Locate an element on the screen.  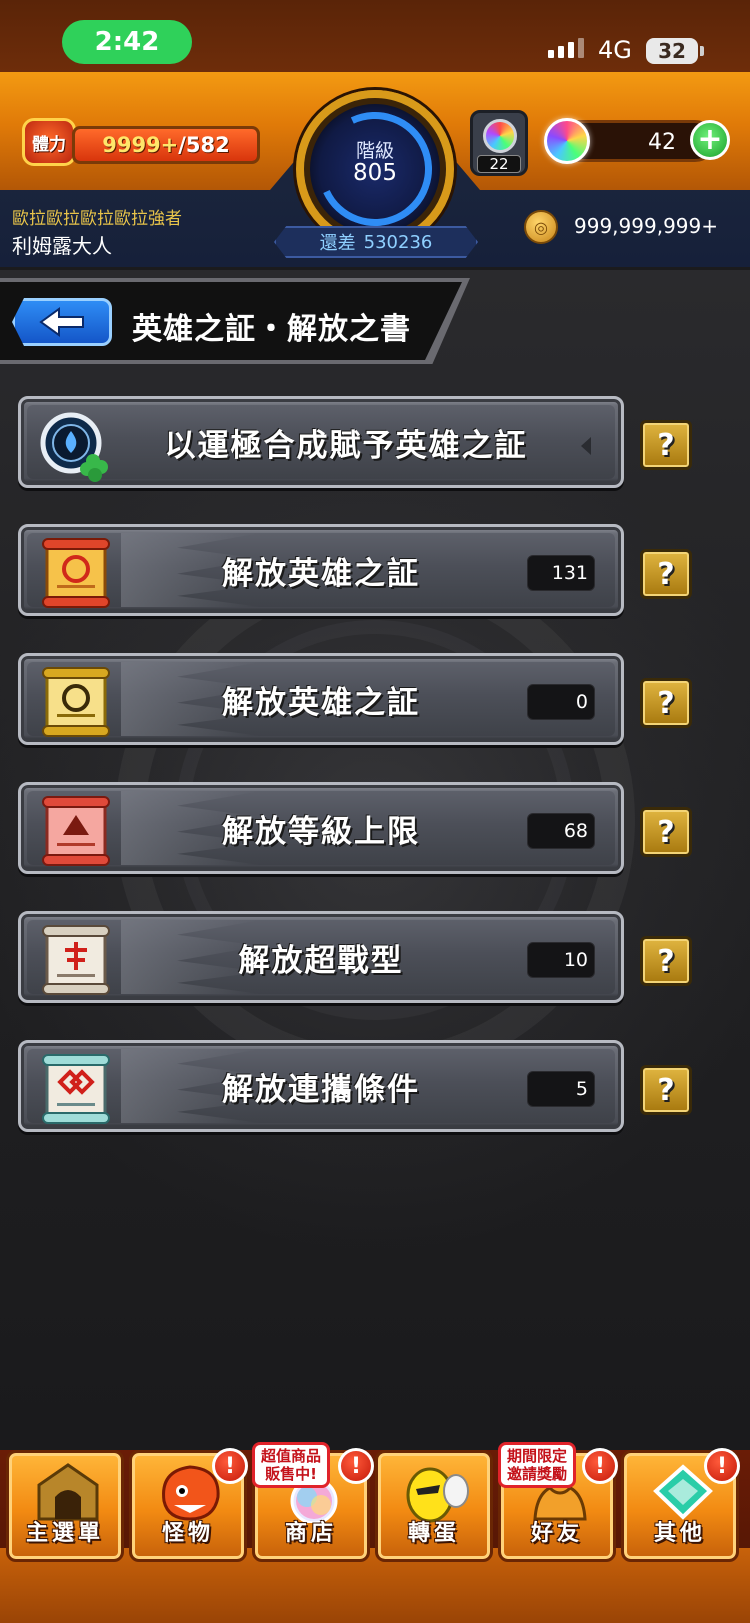
battery-icon: 32 is located at coordinates (675, 51).